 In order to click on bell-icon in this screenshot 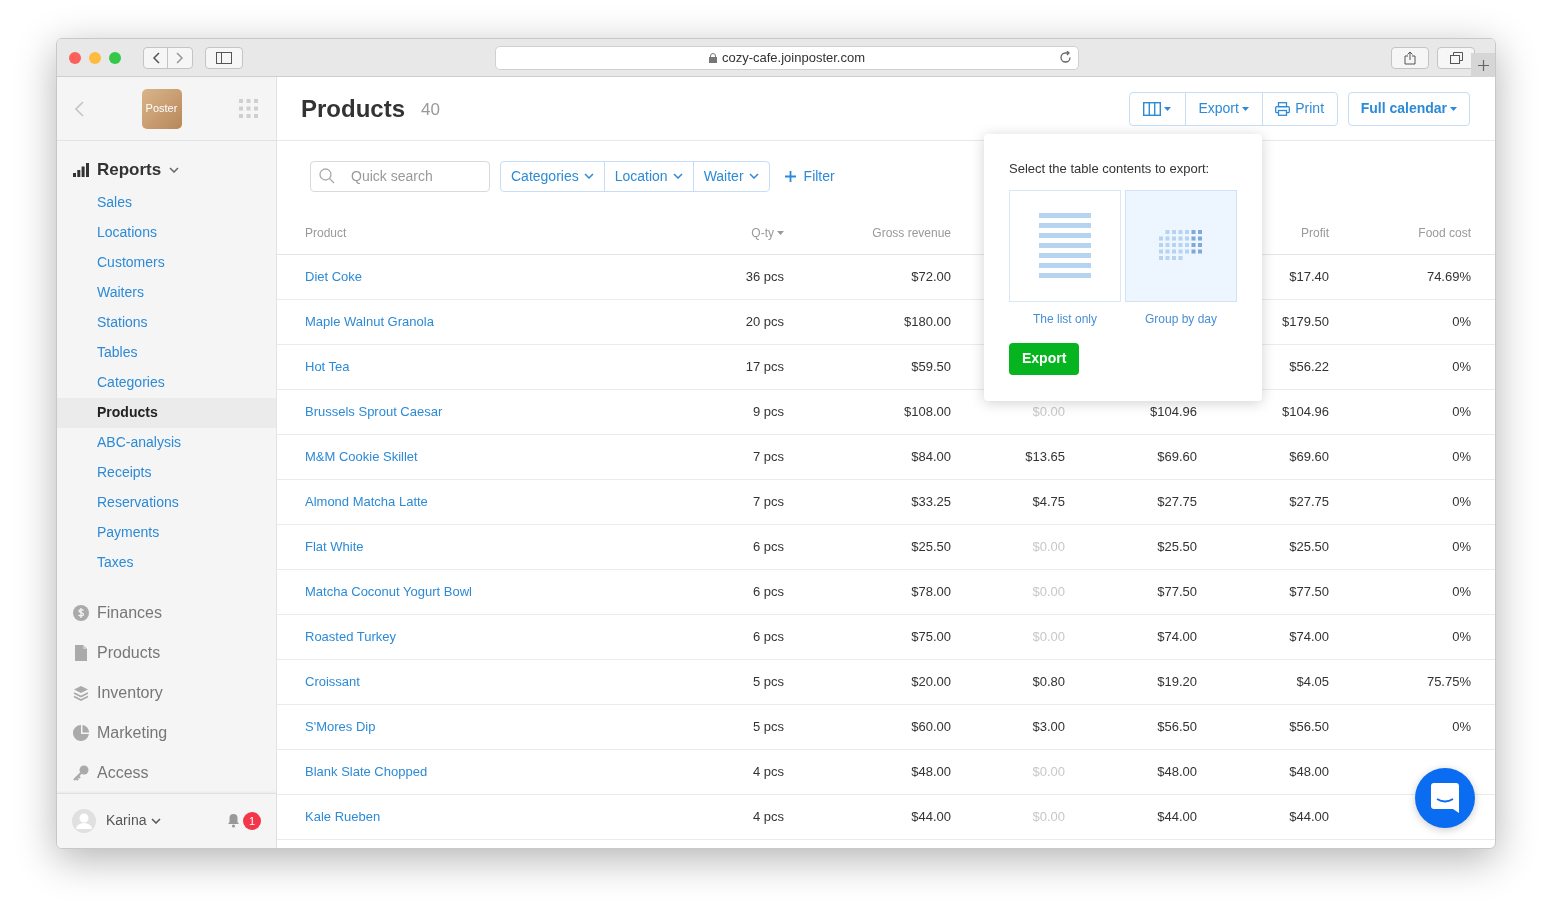, I will do `click(233, 821)`.